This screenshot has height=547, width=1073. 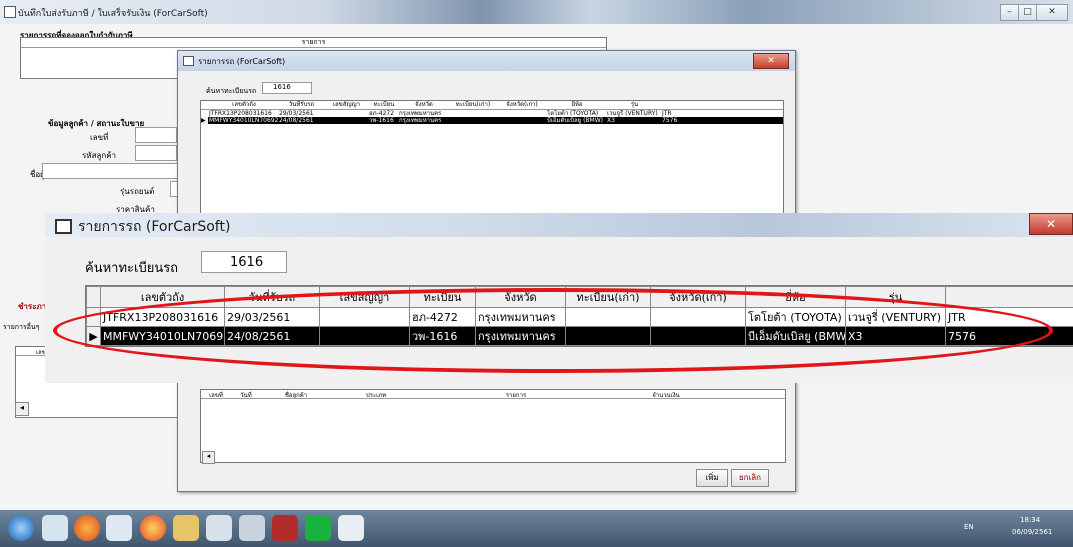 What do you see at coordinates (420, 120) in the screenshot?
I see `small-table-cell: กรุงเทพมหานคร` at bounding box center [420, 120].